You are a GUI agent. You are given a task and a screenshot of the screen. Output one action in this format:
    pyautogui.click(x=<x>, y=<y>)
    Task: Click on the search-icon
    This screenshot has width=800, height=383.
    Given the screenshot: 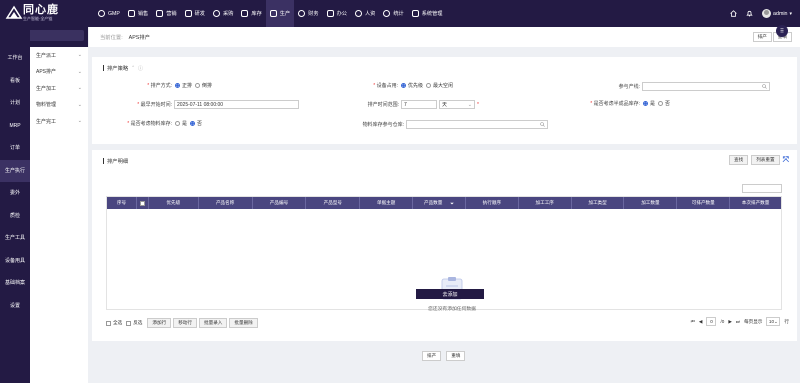 What is the action you would take?
    pyautogui.click(x=764, y=86)
    